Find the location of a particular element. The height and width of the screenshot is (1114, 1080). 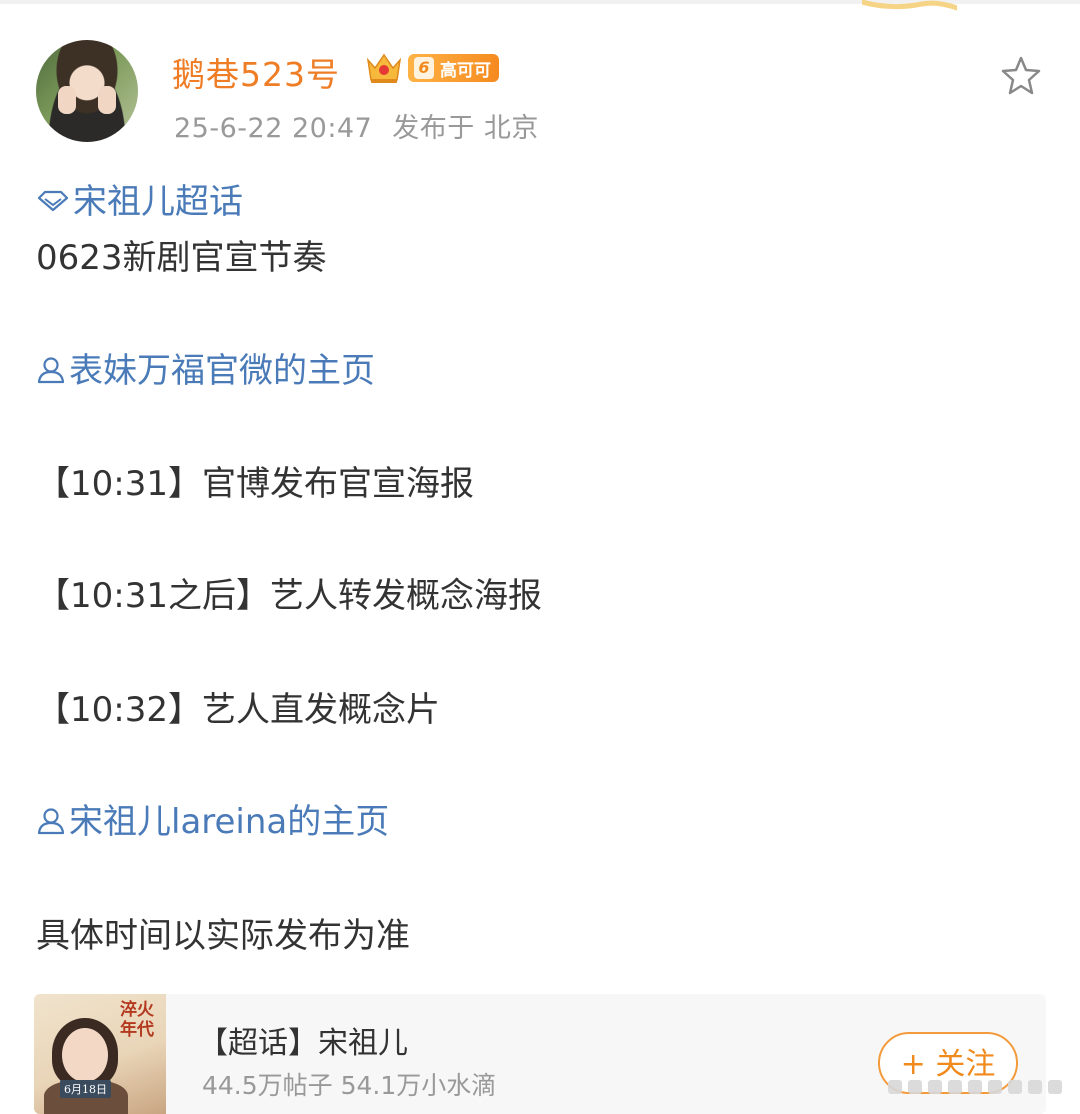

watermark-icon is located at coordinates (975, 1087).